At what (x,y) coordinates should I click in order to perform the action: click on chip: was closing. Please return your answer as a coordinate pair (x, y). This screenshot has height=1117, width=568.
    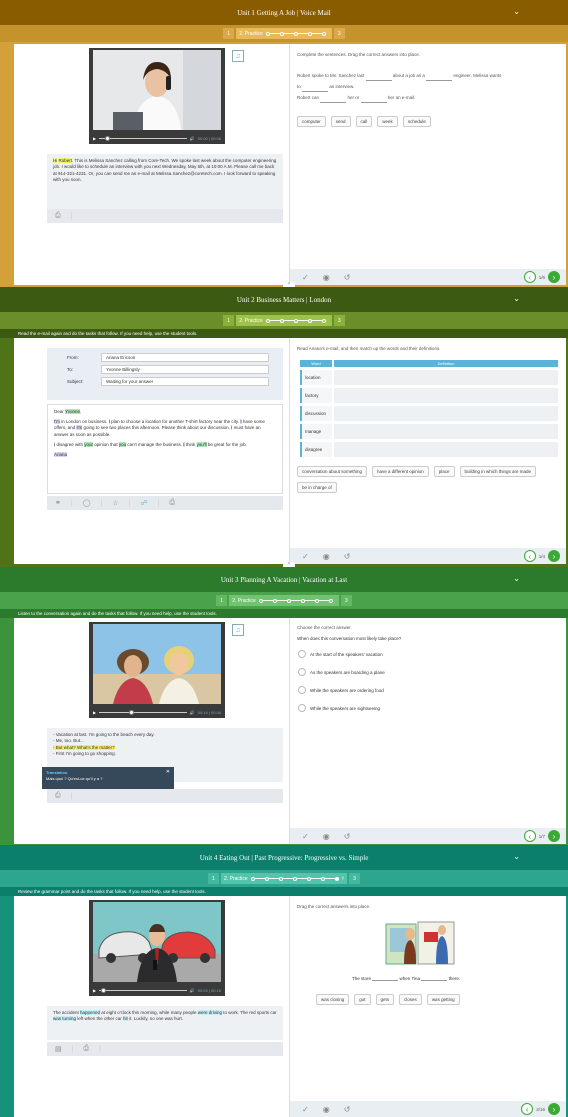
    Looking at the image, I should click on (333, 999).